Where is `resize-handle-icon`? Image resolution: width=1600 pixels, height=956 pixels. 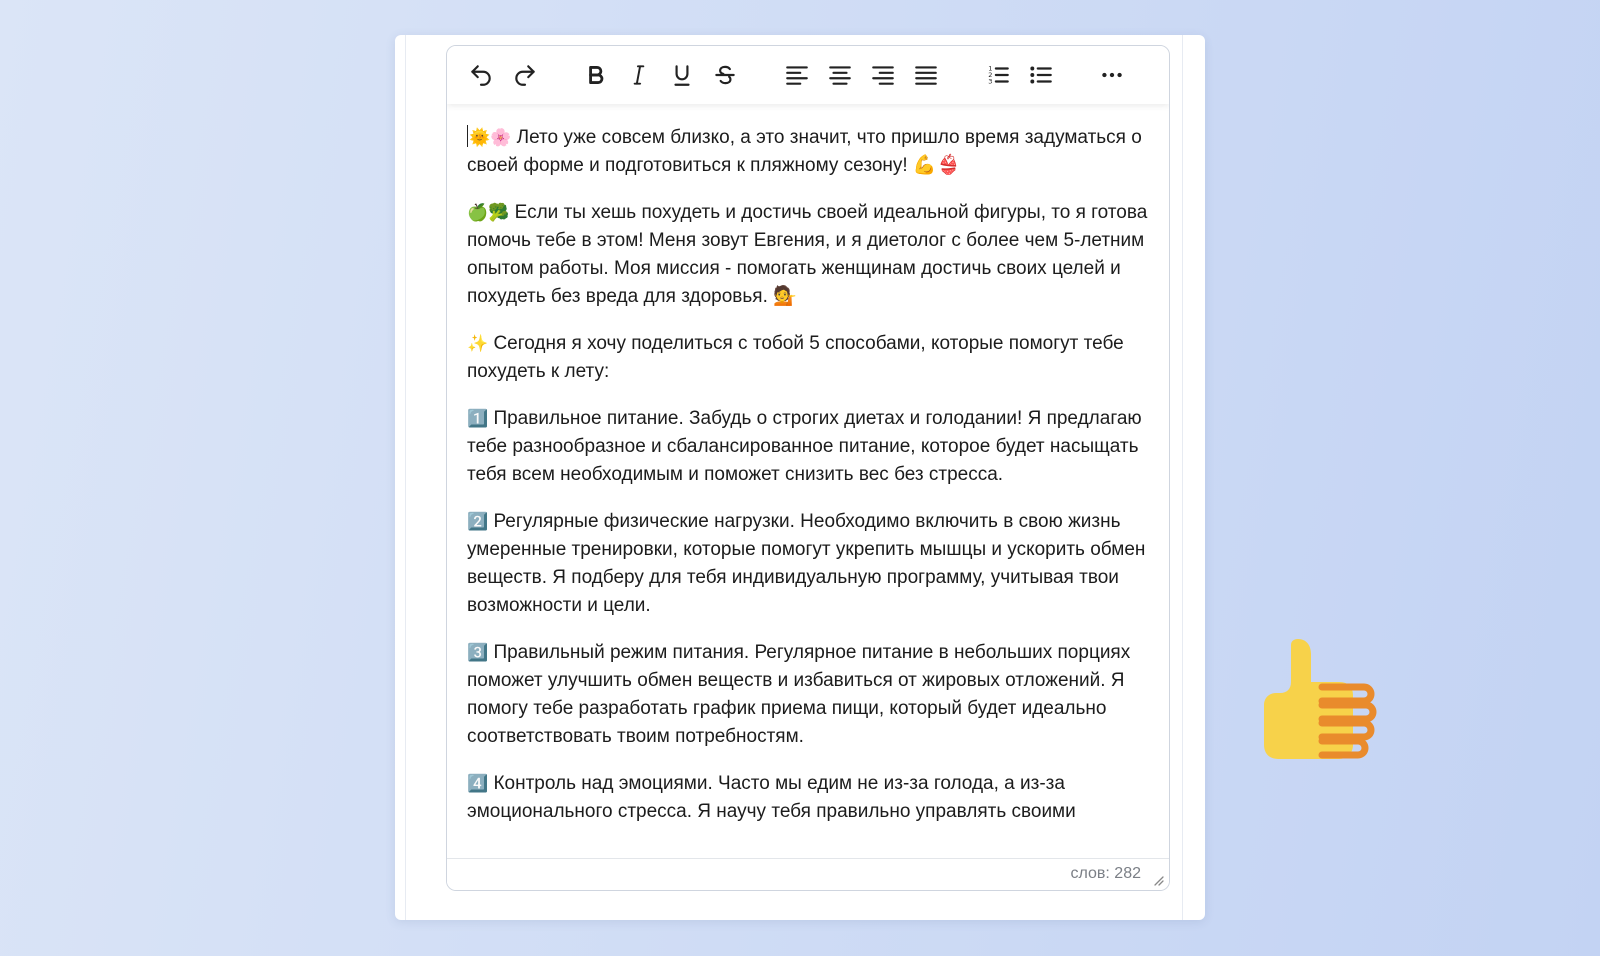
resize-handle-icon is located at coordinates (1158, 880).